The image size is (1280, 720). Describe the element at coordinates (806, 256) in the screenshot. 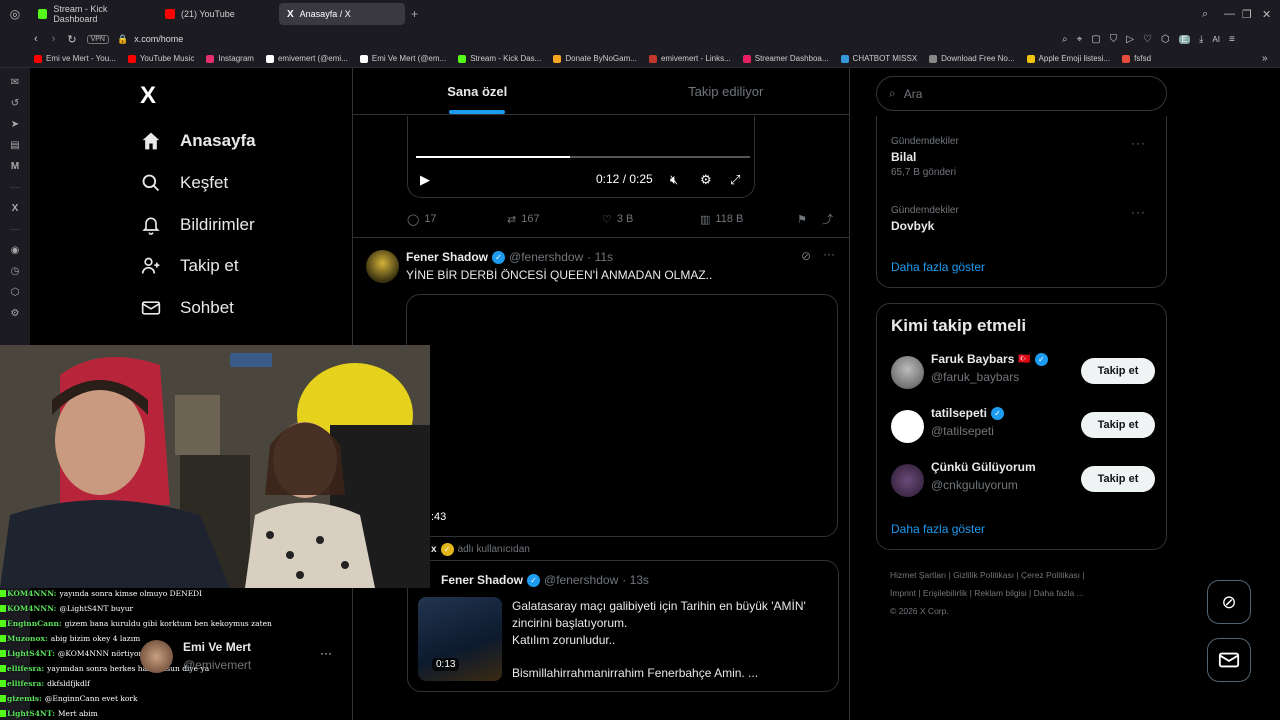

I see `grok-icon: ⊘` at that location.